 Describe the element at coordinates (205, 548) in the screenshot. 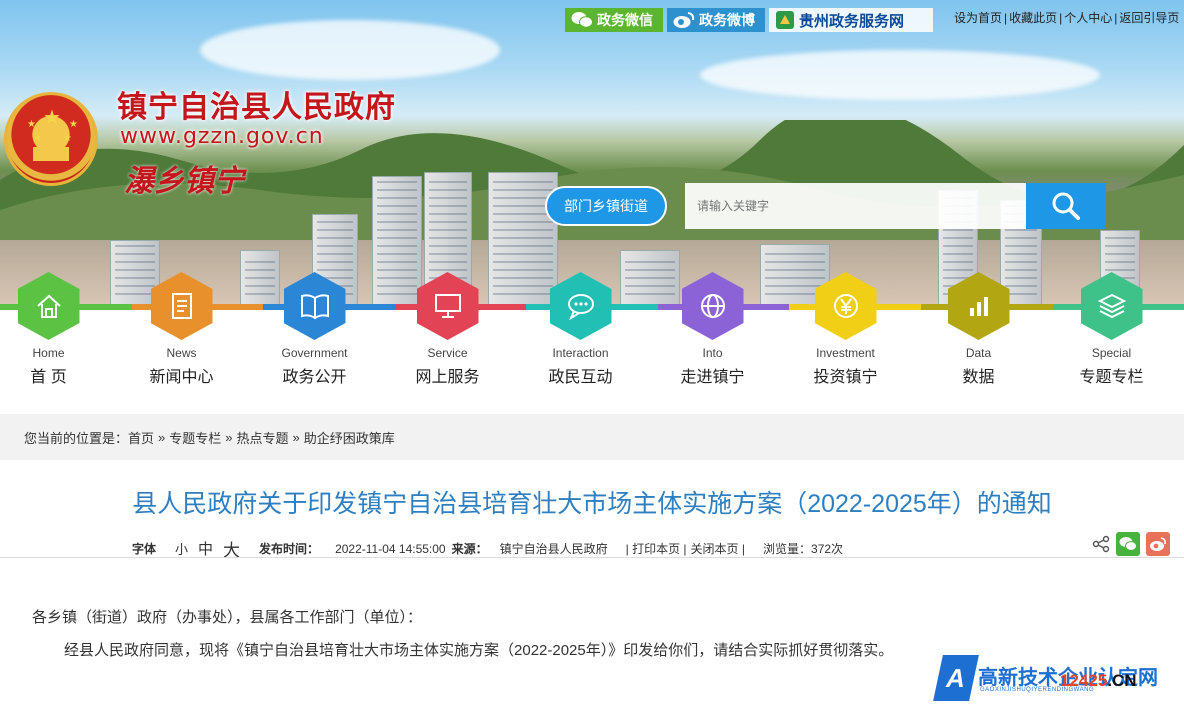

I see `font-medium-button: 中` at that location.